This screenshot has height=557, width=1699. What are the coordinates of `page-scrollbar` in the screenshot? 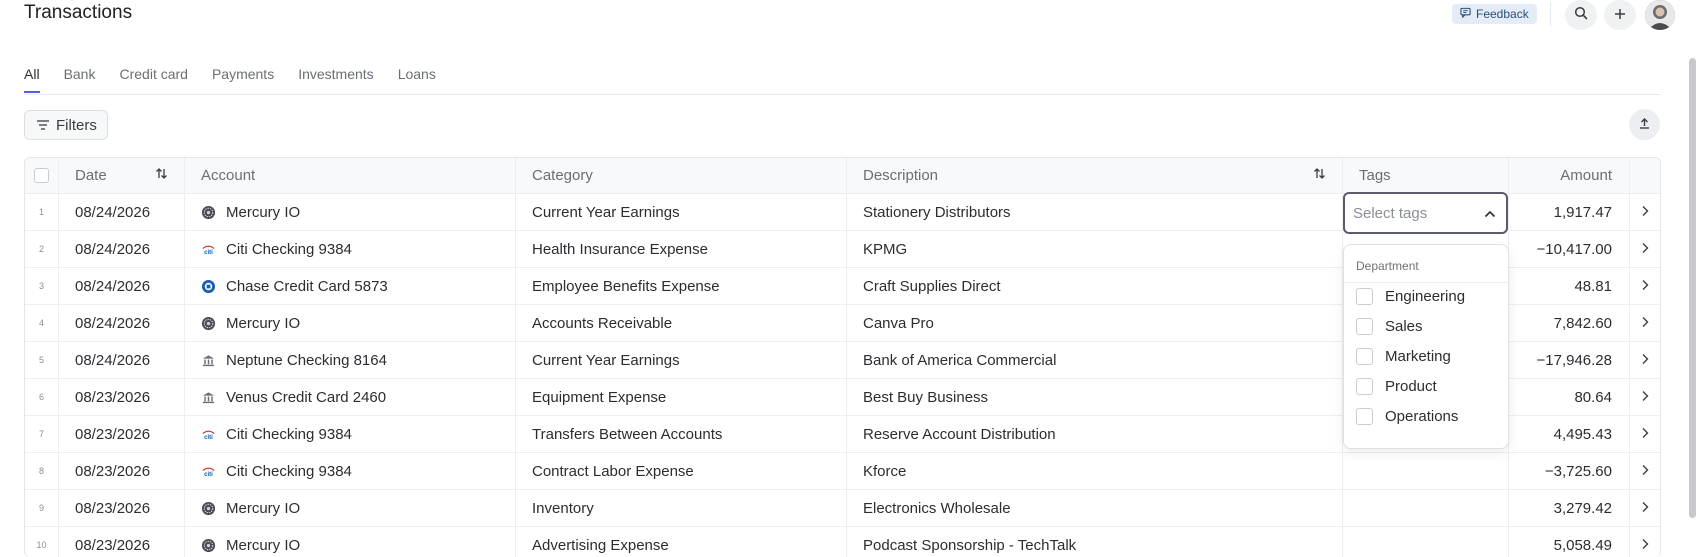 It's located at (1692, 288).